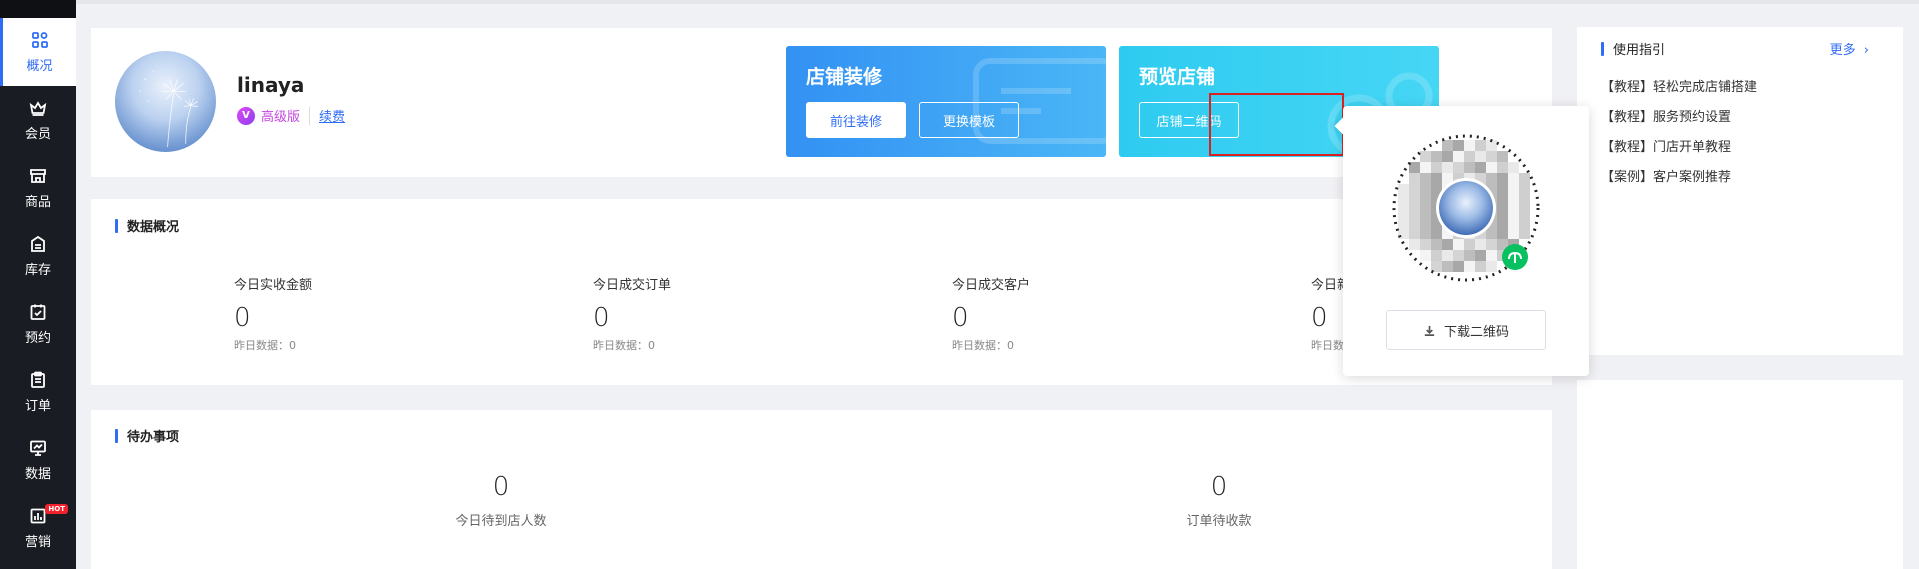 The width and height of the screenshot is (1919, 569). Describe the element at coordinates (38, 188) in the screenshot. I see `sidebar-item-products: 商品` at that location.